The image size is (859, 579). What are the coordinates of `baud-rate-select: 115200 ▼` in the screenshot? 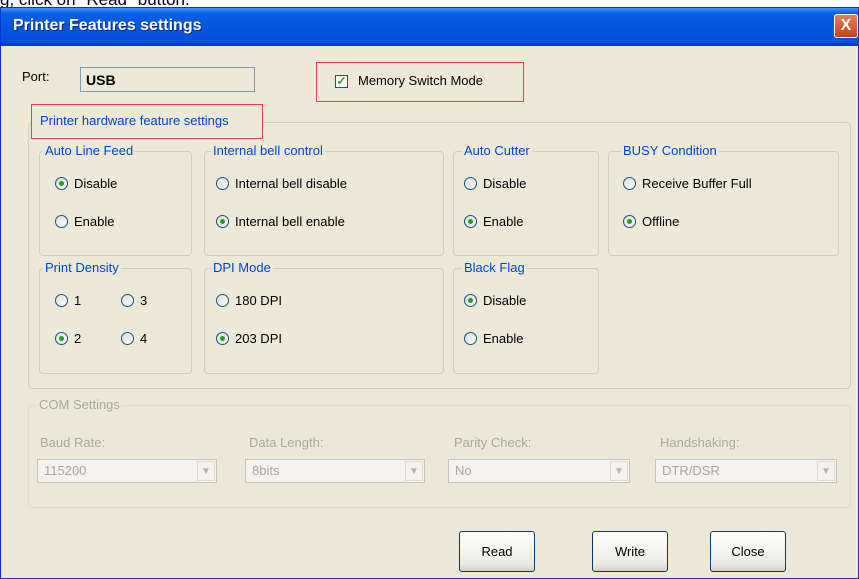 It's located at (127, 471).